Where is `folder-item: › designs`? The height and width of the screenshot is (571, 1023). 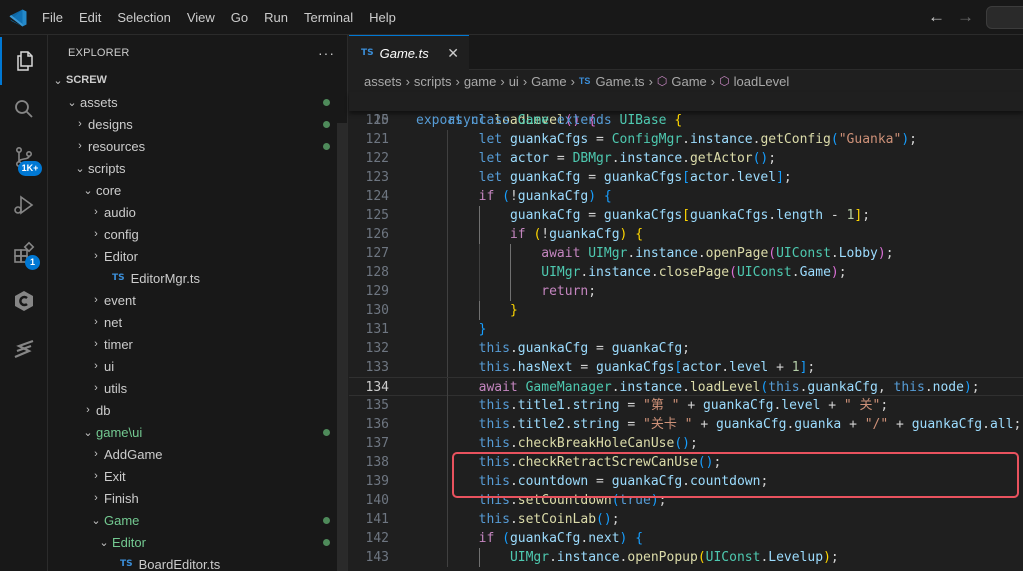 folder-item: › designs is located at coordinates (197, 124).